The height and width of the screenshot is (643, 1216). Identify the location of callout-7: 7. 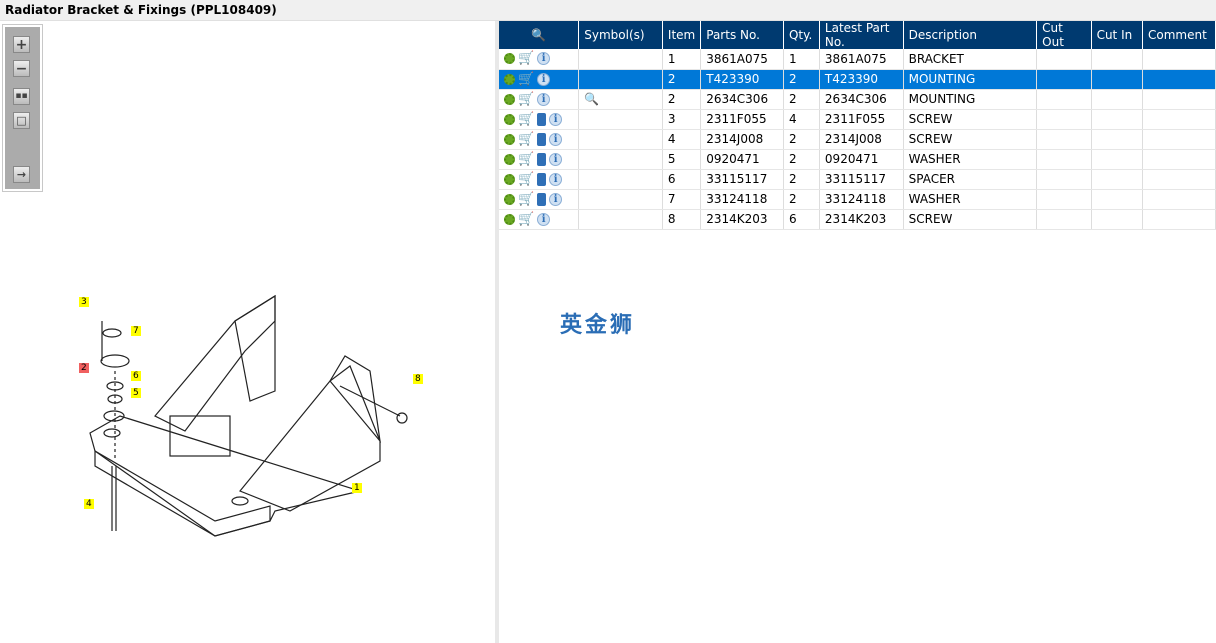
(136, 331).